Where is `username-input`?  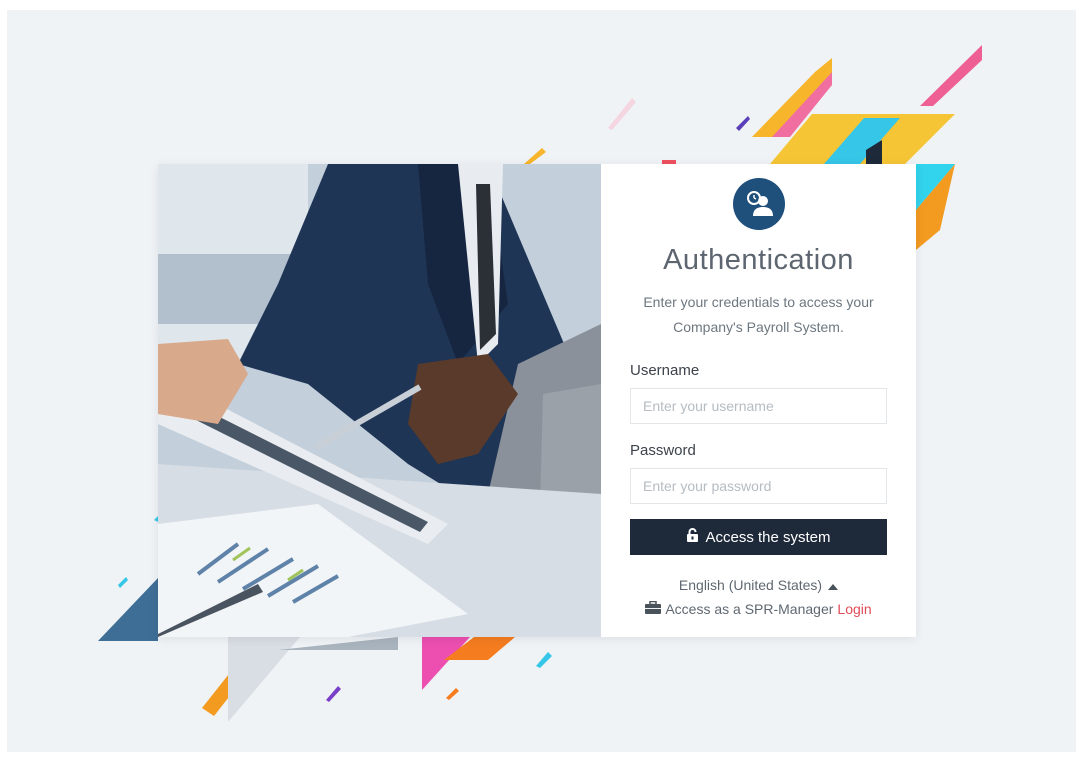 username-input is located at coordinates (758, 406).